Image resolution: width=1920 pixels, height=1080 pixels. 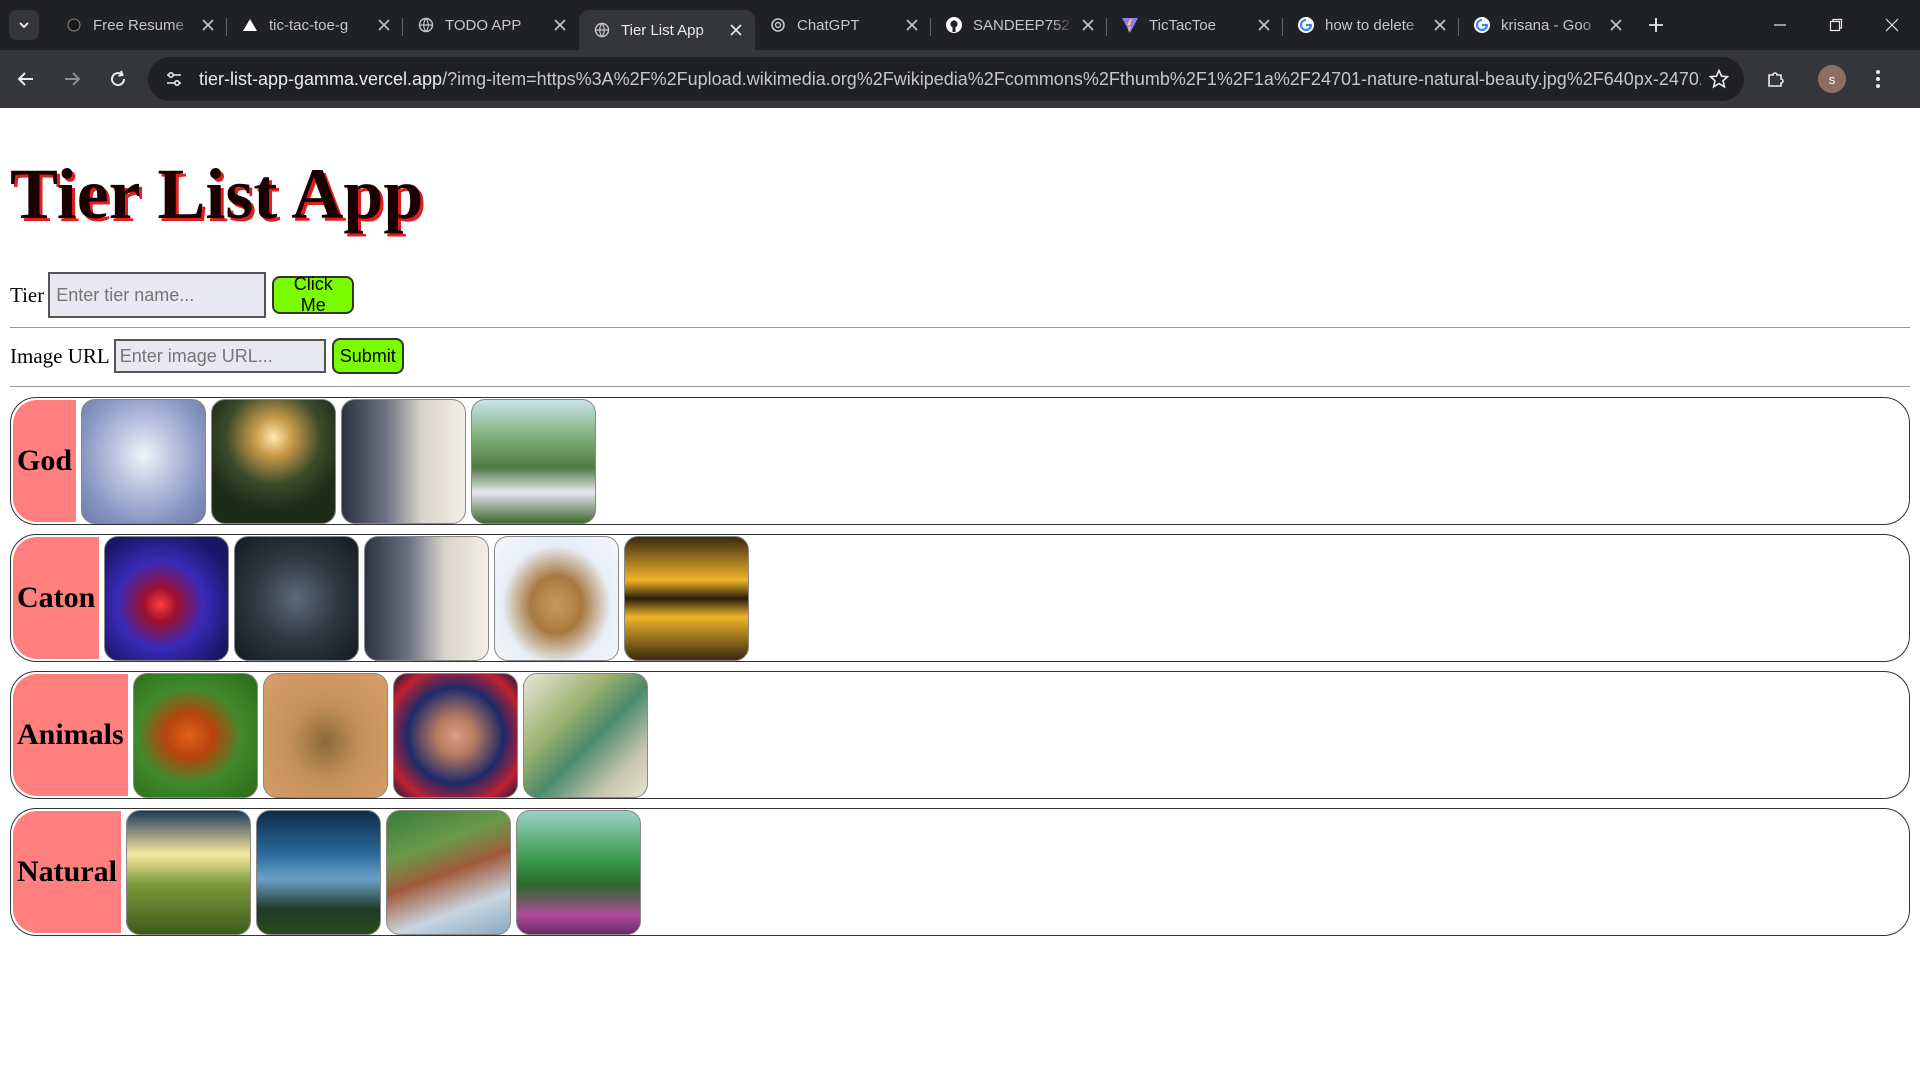 What do you see at coordinates (960, 461) in the screenshot?
I see `tier-row-god: God` at bounding box center [960, 461].